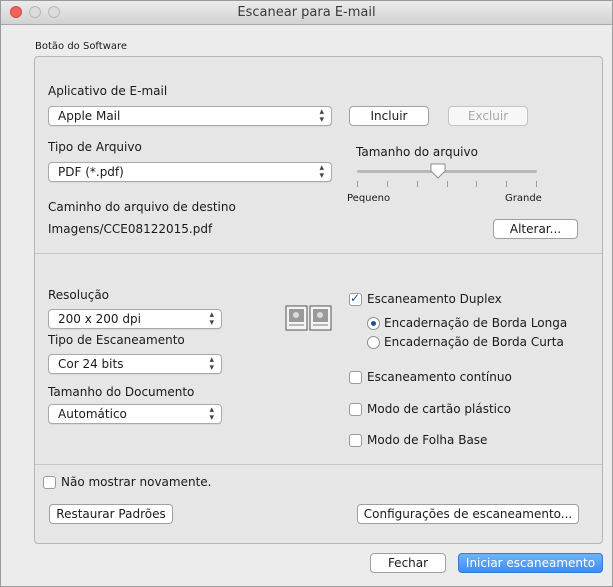 The height and width of the screenshot is (587, 613). What do you see at coordinates (373, 323) in the screenshot?
I see `long-edge-radio` at bounding box center [373, 323].